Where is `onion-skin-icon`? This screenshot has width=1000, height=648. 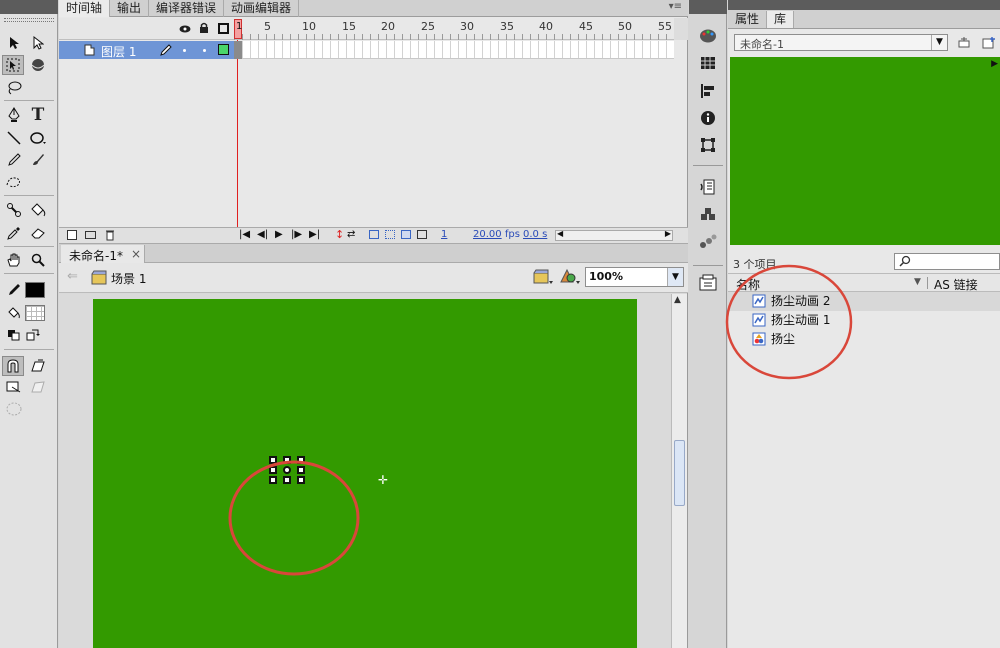
onion-skin-icon is located at coordinates (374, 234).